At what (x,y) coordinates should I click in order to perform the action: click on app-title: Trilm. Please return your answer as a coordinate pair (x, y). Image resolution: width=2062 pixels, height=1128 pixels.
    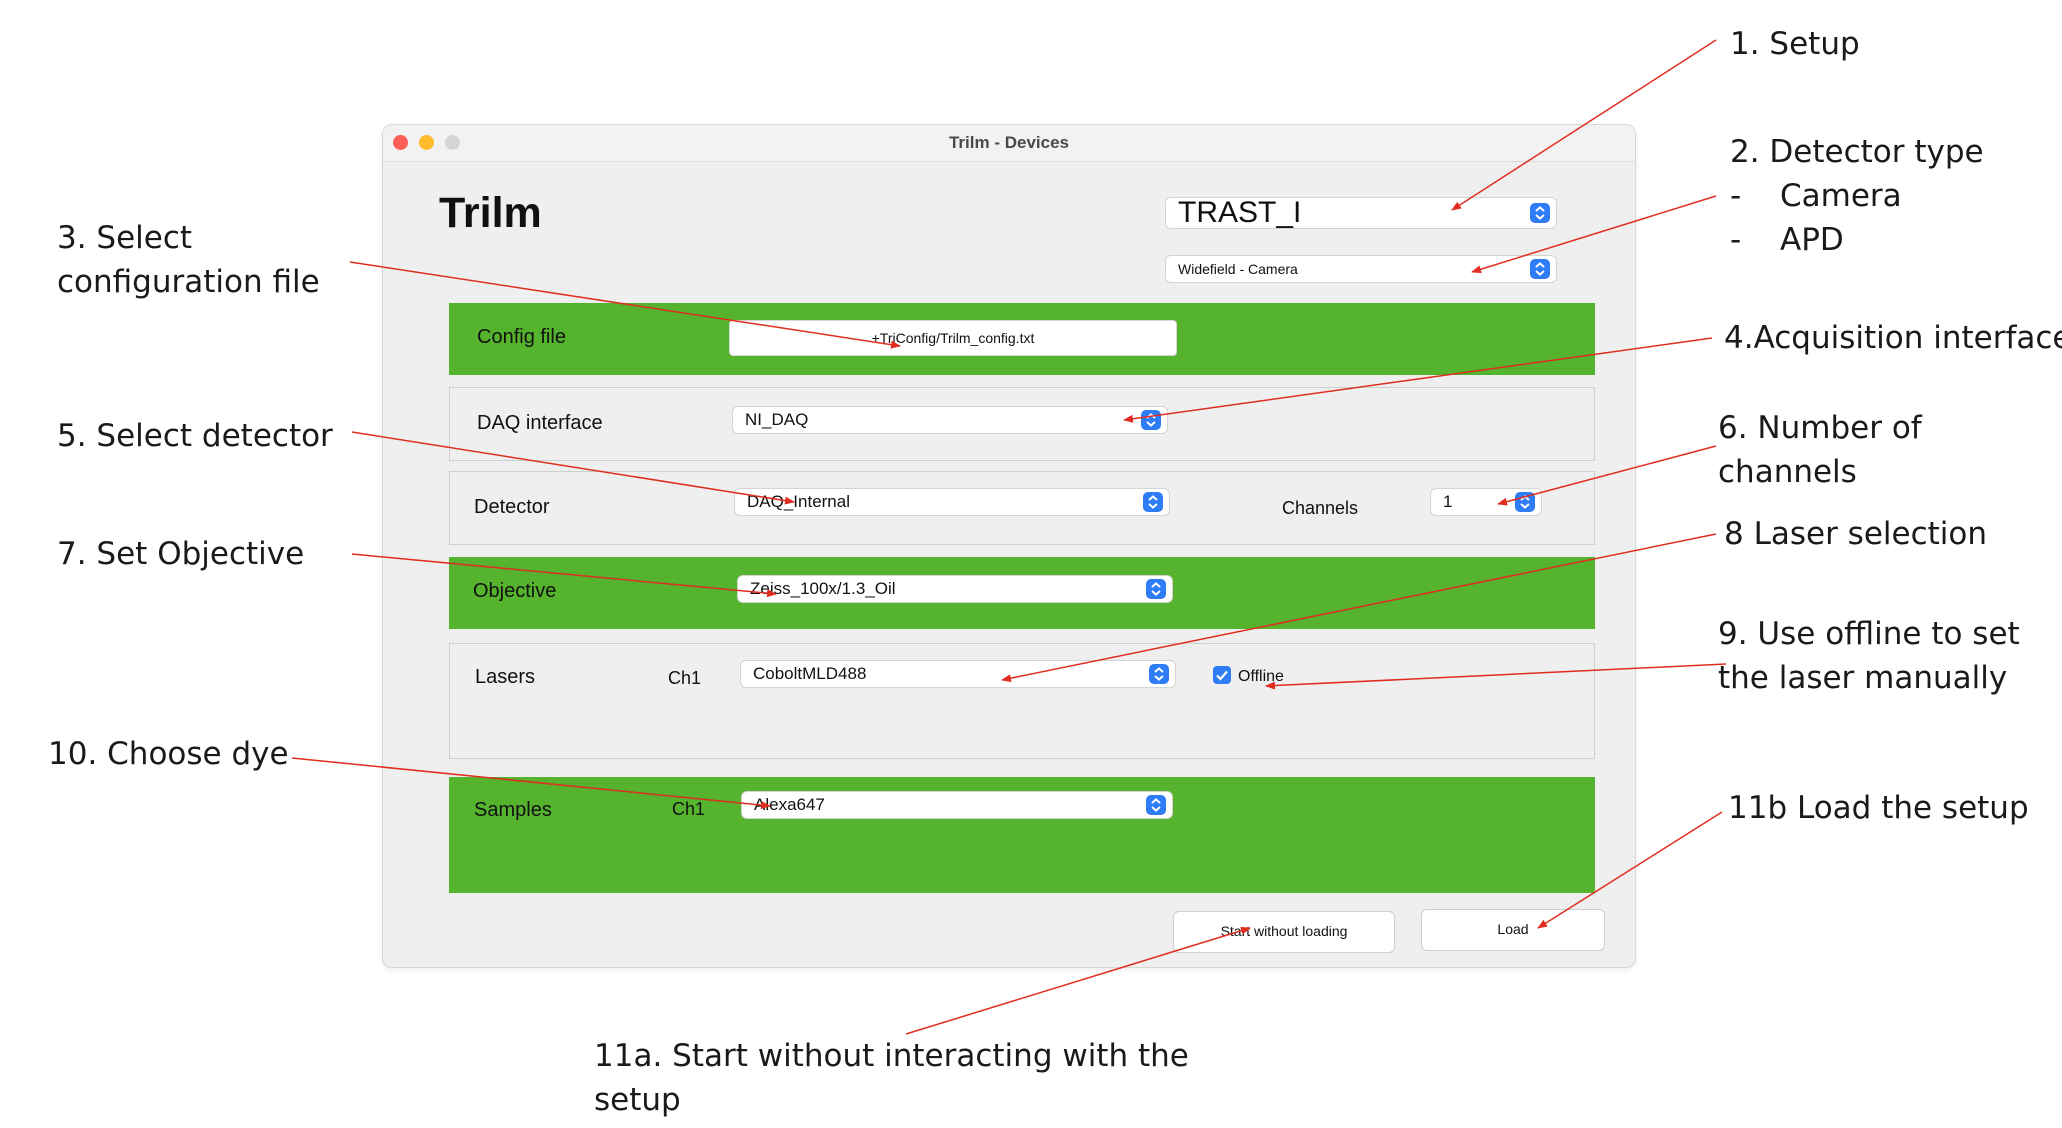
    Looking at the image, I should click on (490, 213).